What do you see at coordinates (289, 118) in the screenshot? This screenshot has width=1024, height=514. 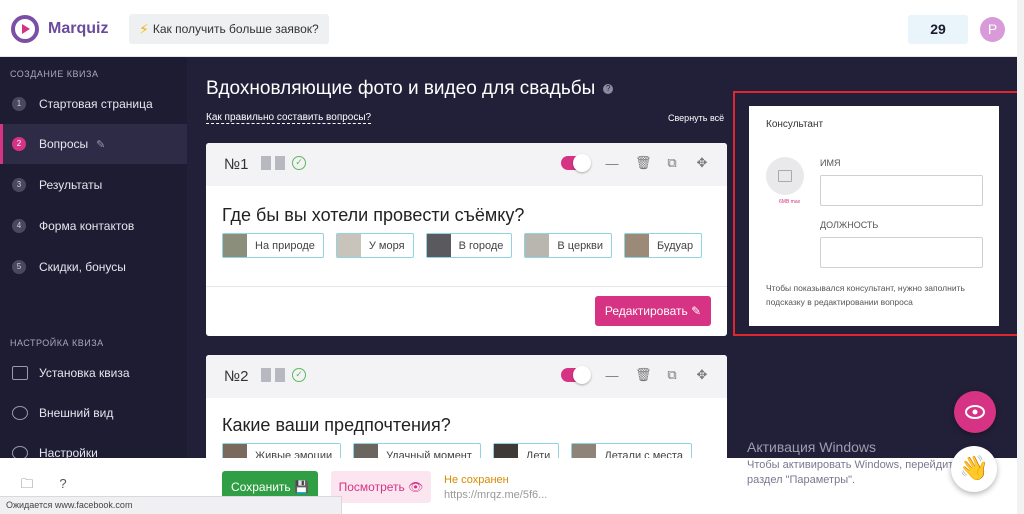 I see `howto-link: Как правильно составить вопросы?` at bounding box center [289, 118].